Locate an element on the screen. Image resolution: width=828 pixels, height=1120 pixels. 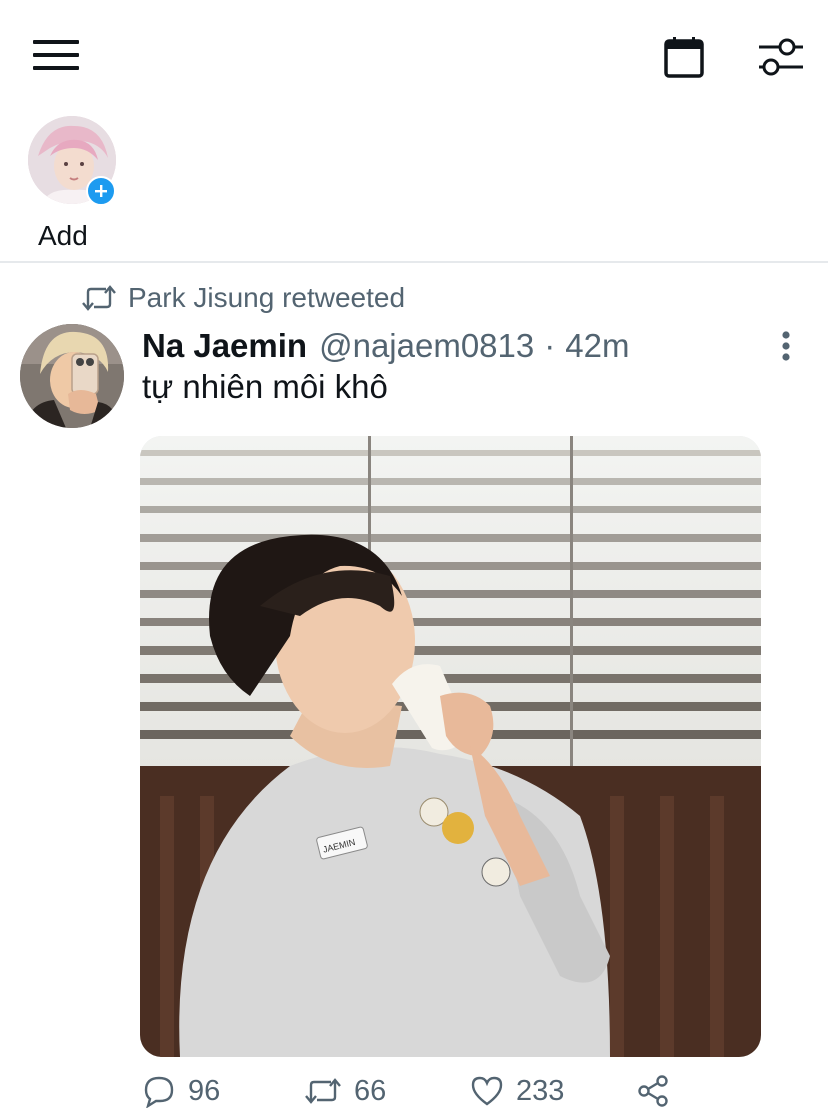
heart-icon is located at coordinates (487, 1091).